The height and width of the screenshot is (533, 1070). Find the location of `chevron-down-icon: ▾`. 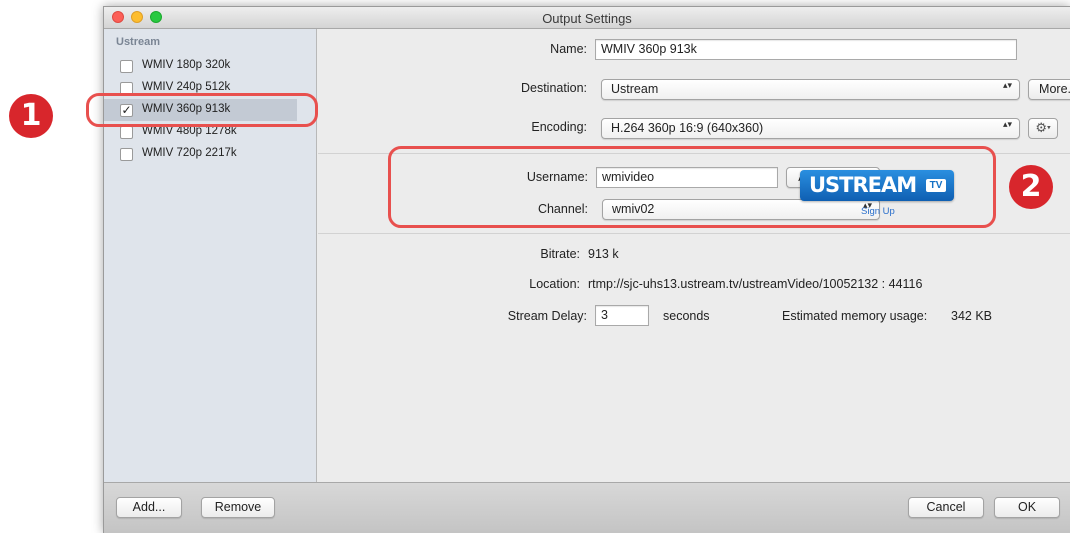

chevron-down-icon: ▾ is located at coordinates (1049, 128).